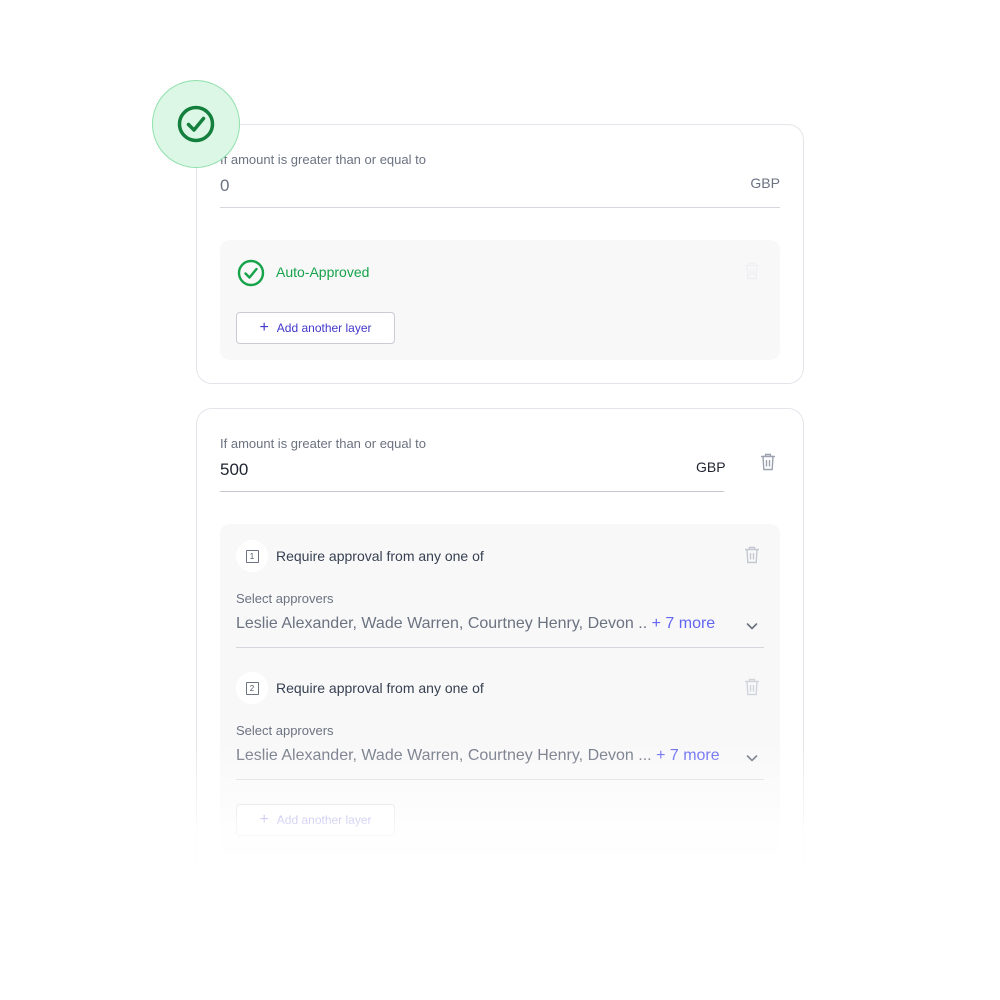  Describe the element at coordinates (500, 300) in the screenshot. I see `approval-panel: Auto-Approved + Add another layer` at that location.